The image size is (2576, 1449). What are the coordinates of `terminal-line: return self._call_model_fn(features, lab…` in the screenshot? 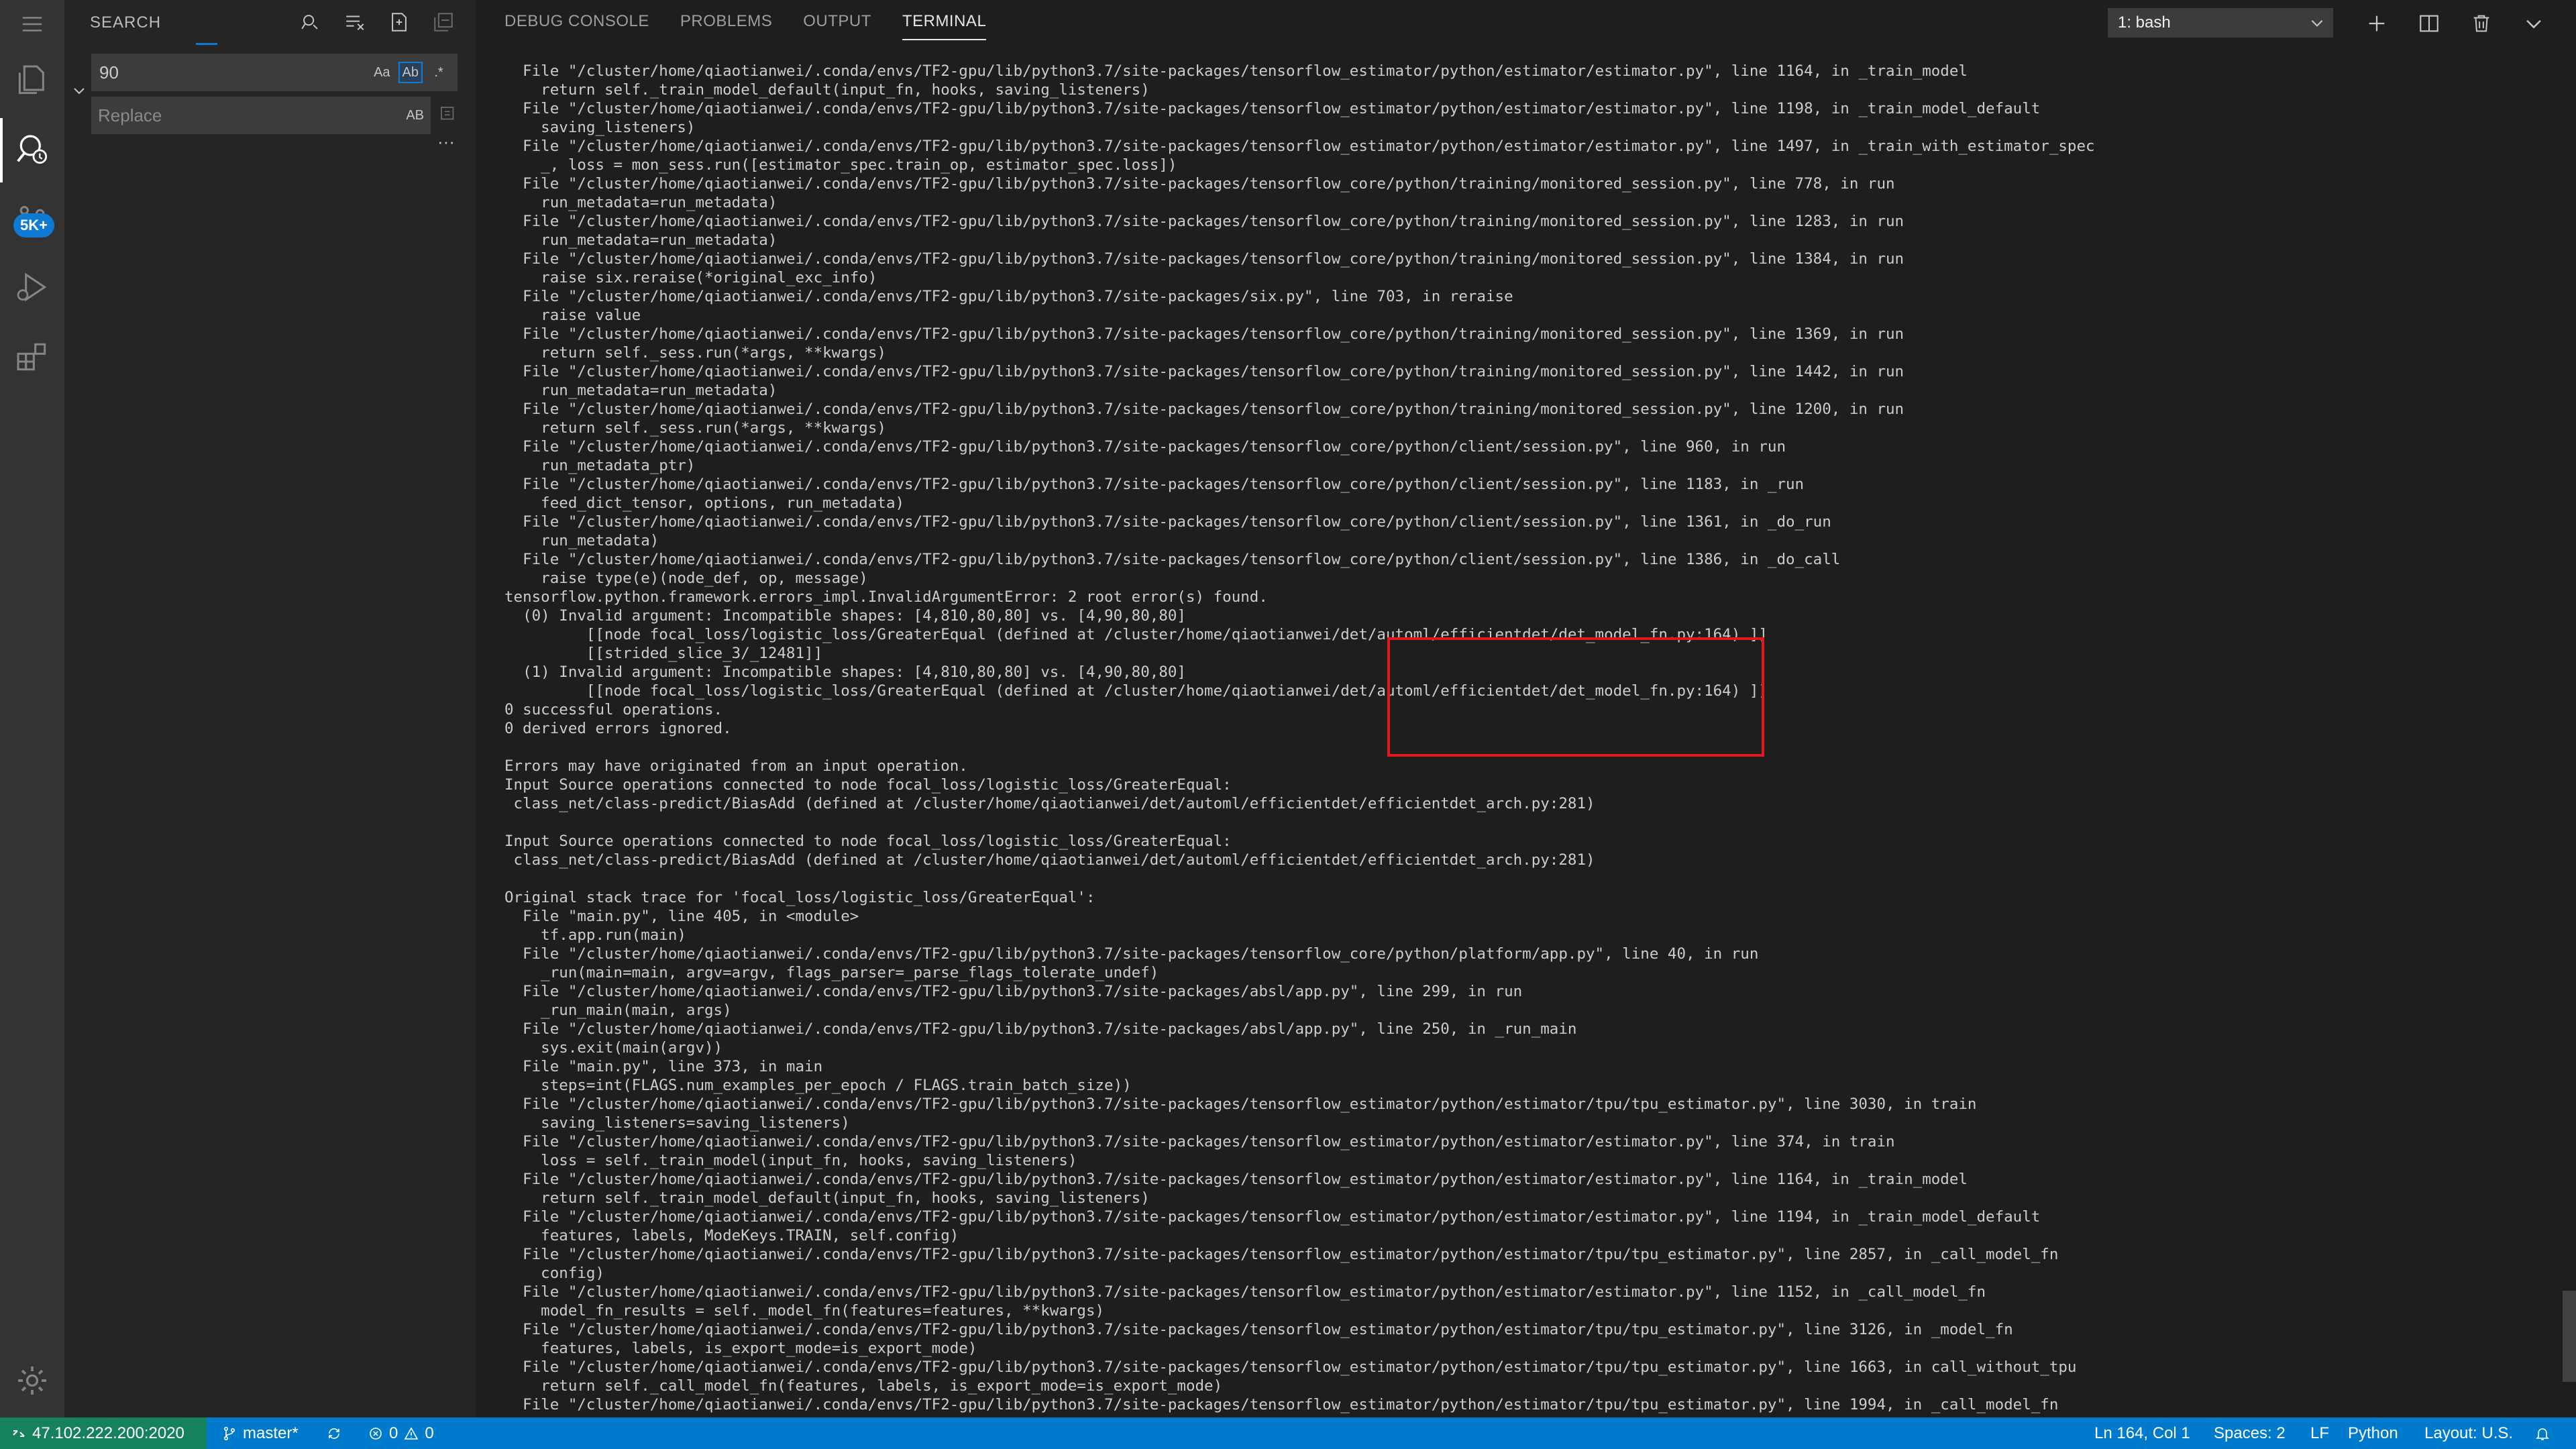 It's located at (882, 1386).